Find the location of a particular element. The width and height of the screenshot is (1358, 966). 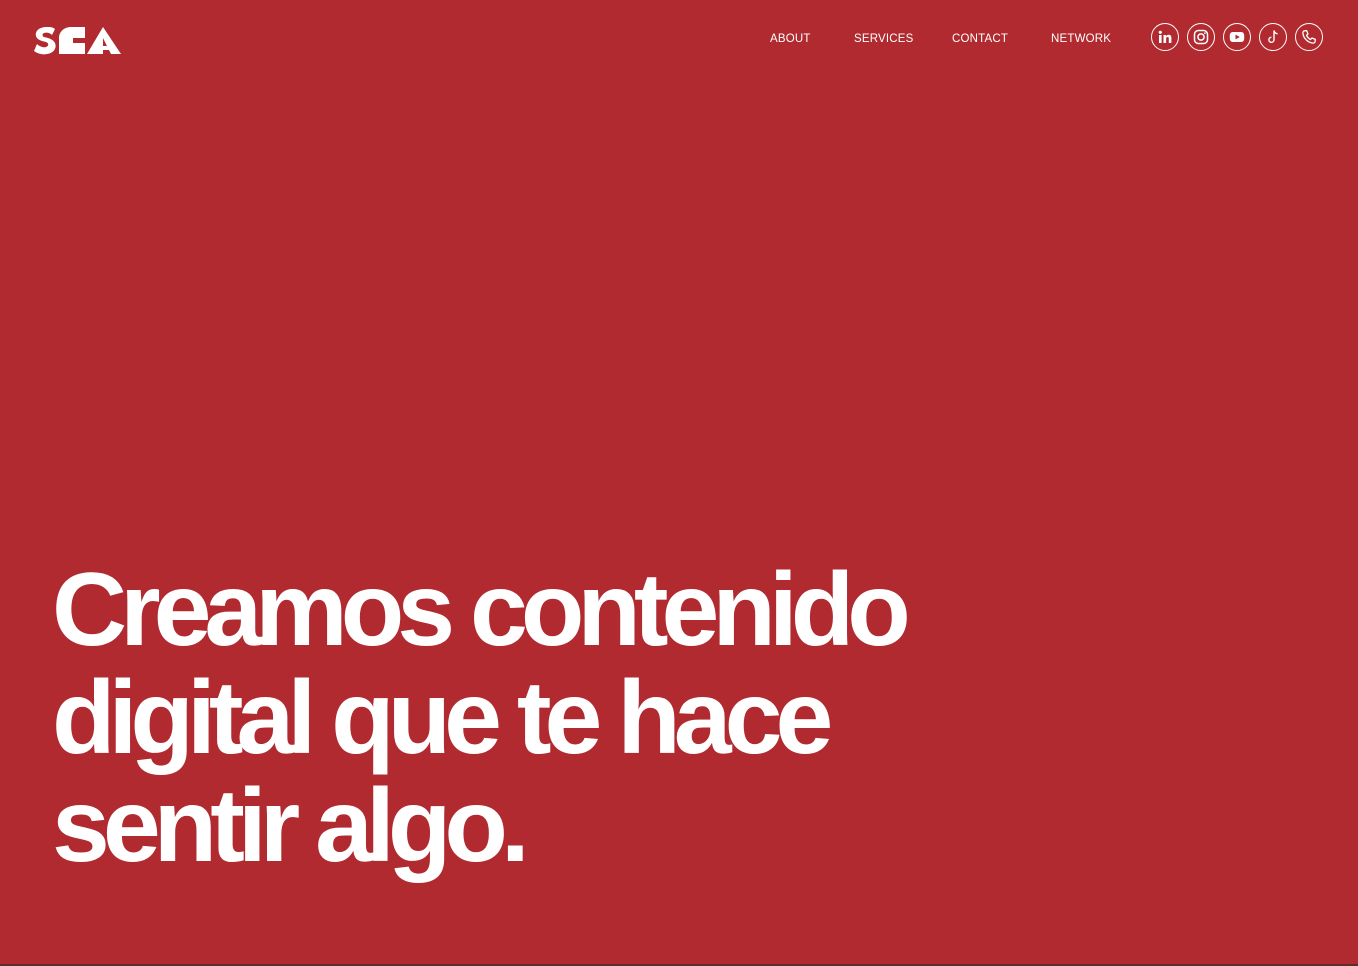

youtube-icon is located at coordinates (1237, 37).